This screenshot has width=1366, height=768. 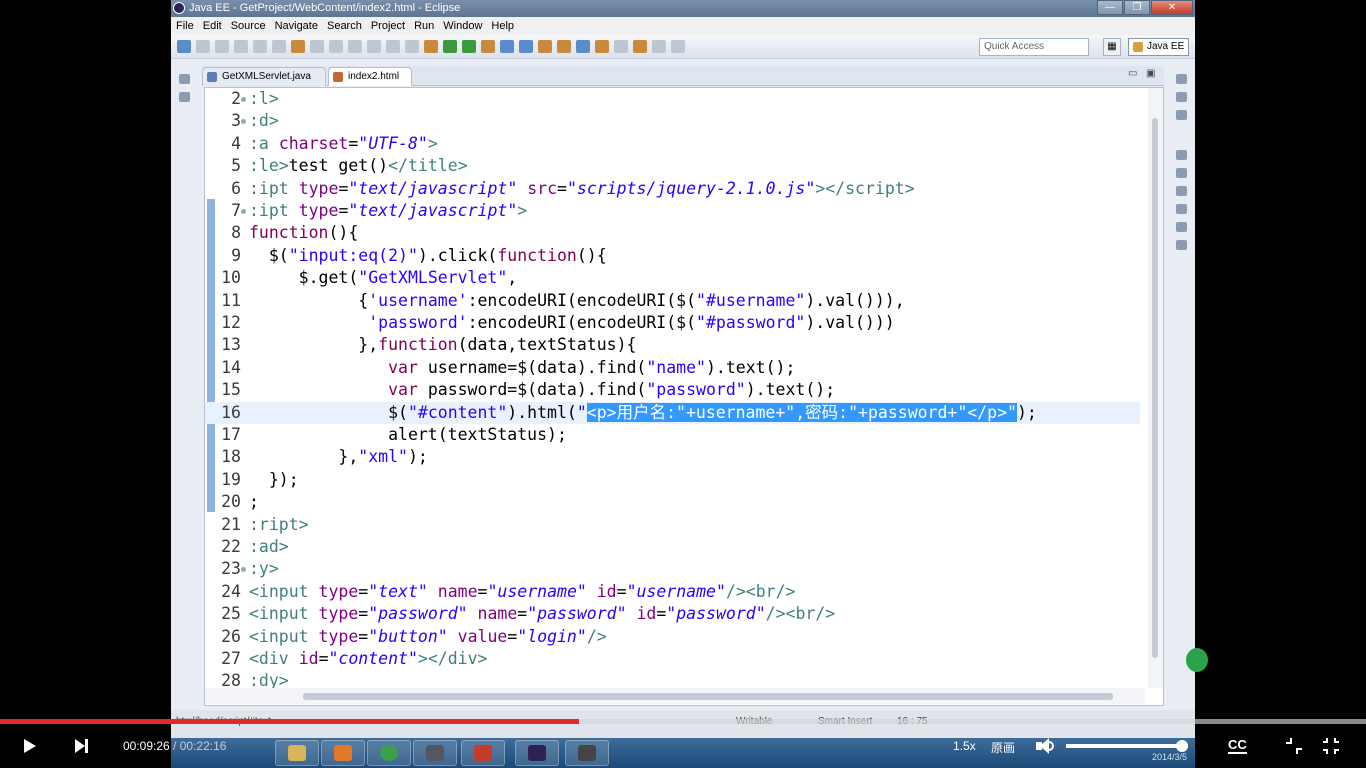 What do you see at coordinates (483, 753) in the screenshot?
I see `taskbar-powerpoint` at bounding box center [483, 753].